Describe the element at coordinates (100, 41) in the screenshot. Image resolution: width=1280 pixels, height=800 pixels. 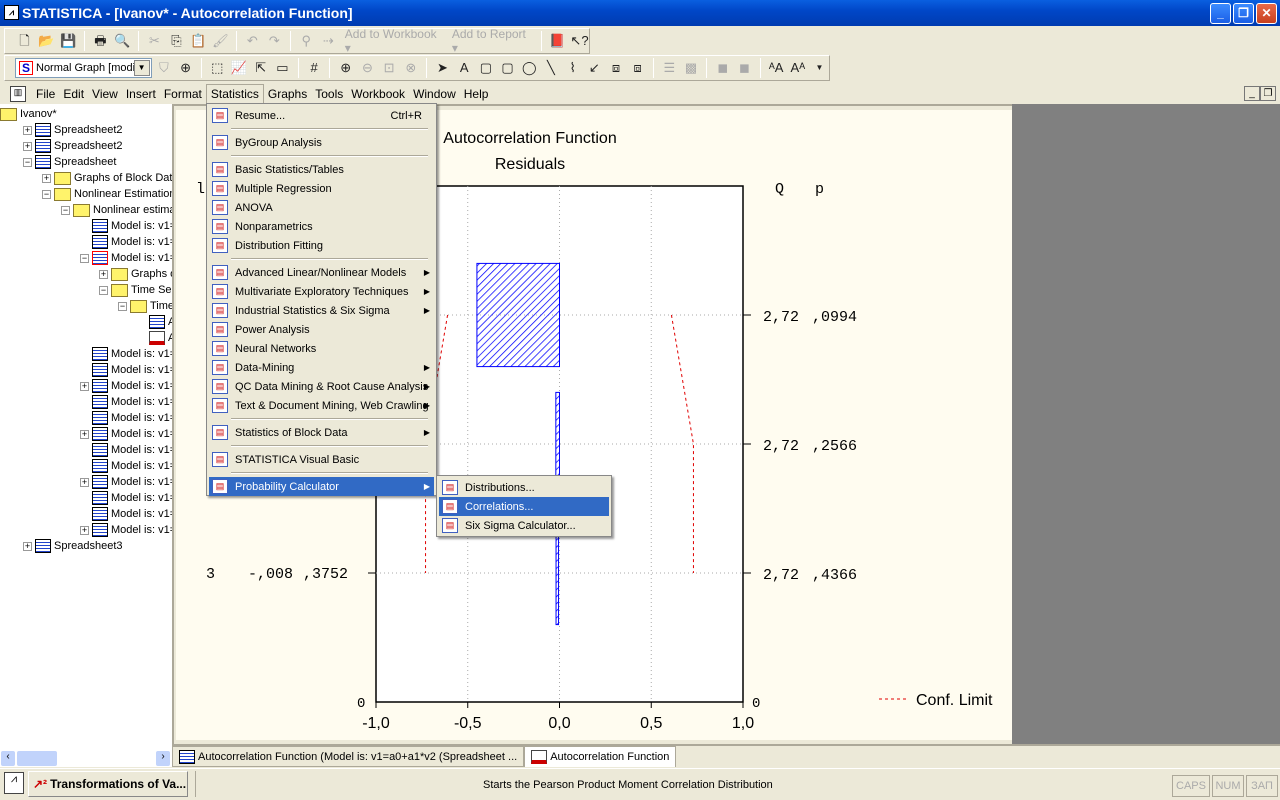
I see `print-icon: 🖶` at that location.